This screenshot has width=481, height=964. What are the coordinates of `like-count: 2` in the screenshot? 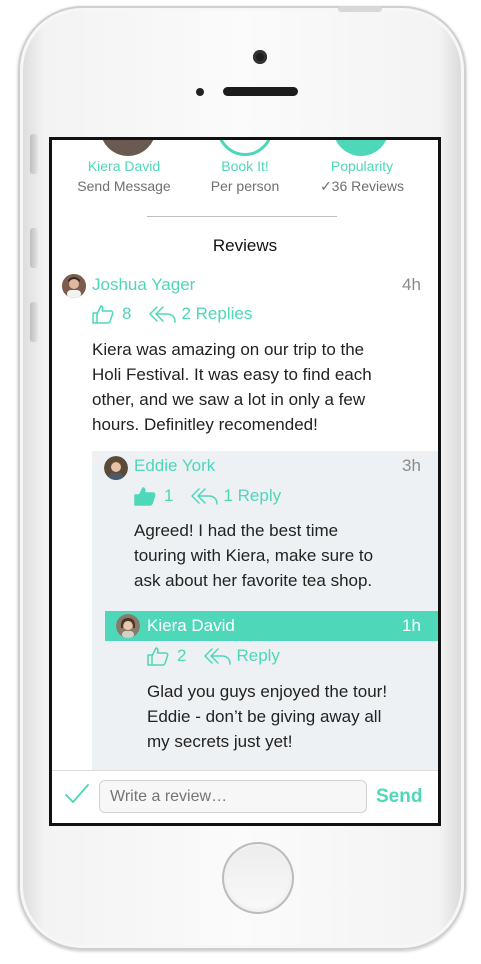 It's located at (182, 655).